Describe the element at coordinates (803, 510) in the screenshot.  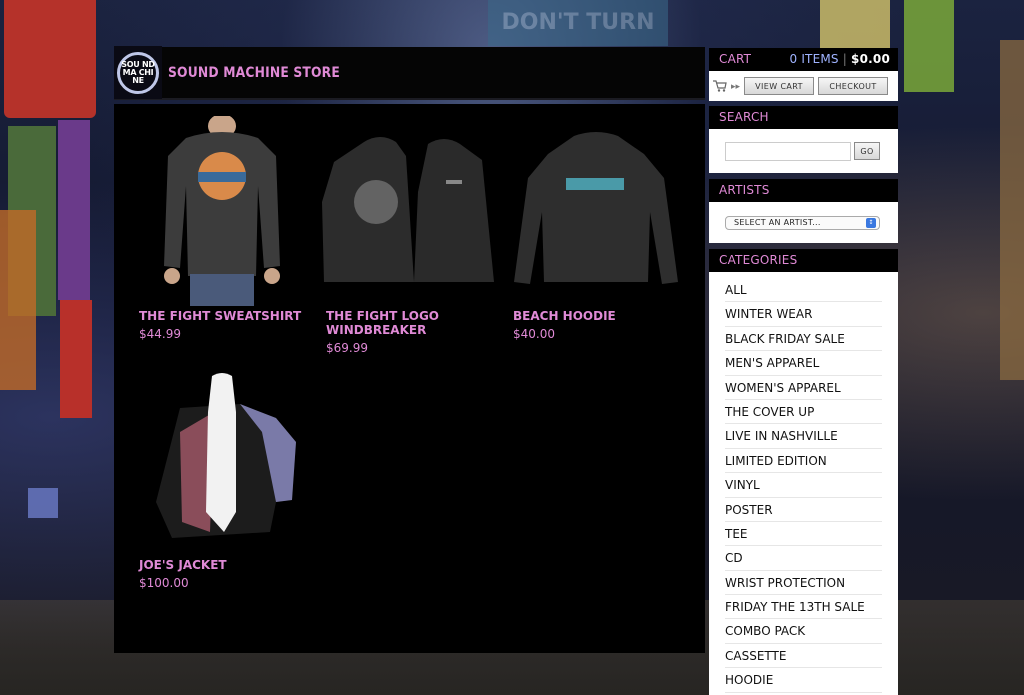
I see `category-item: POSTER` at that location.